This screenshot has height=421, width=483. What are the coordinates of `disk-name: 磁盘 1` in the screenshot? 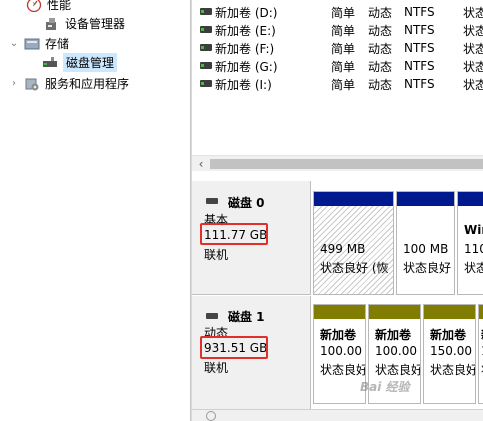 It's located at (246, 317).